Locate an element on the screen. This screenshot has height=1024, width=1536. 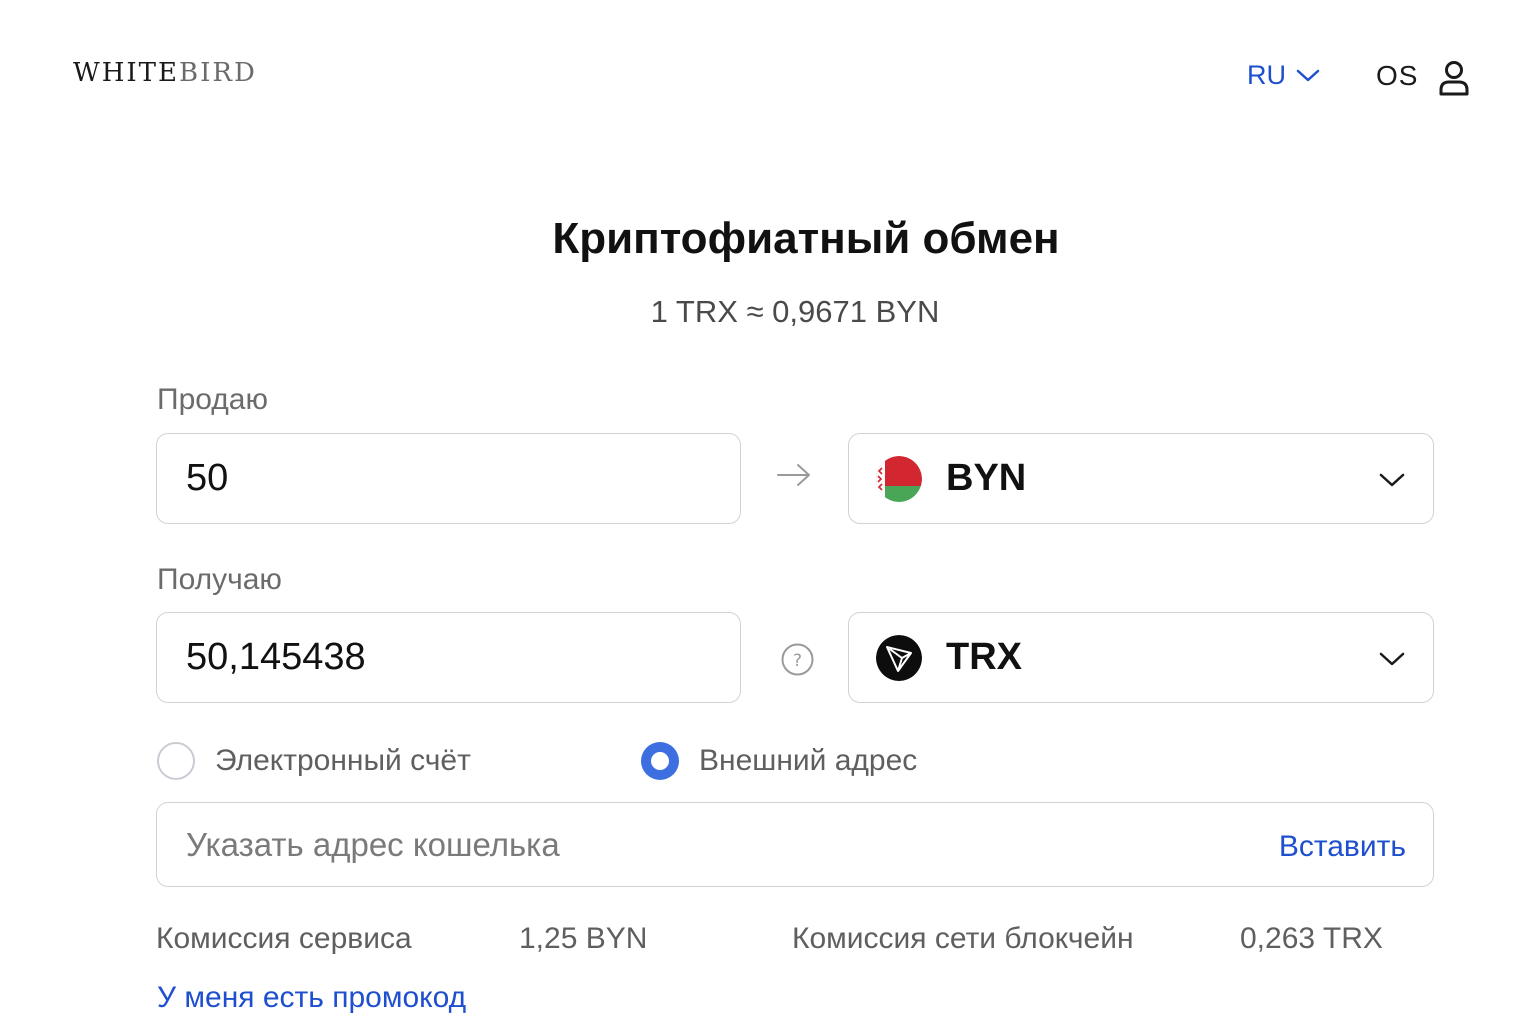
logo-text-white: WHITE is located at coordinates (126, 73).